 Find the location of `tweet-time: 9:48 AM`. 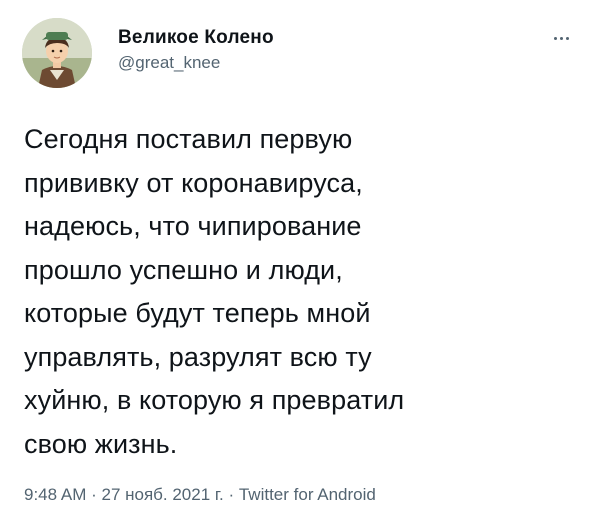

tweet-time: 9:48 AM is located at coordinates (55, 494).